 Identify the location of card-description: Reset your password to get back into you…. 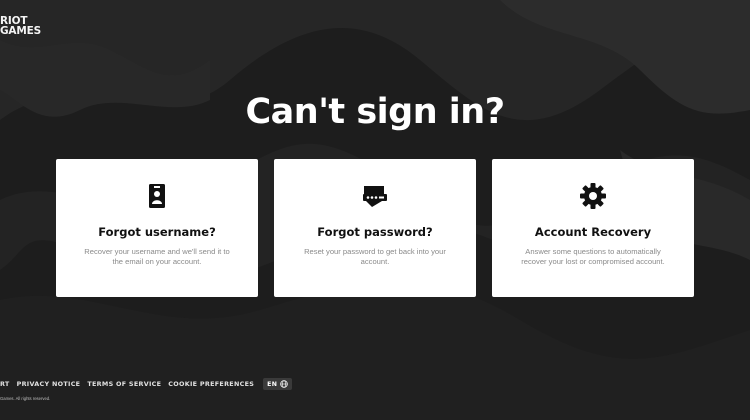
(375, 256).